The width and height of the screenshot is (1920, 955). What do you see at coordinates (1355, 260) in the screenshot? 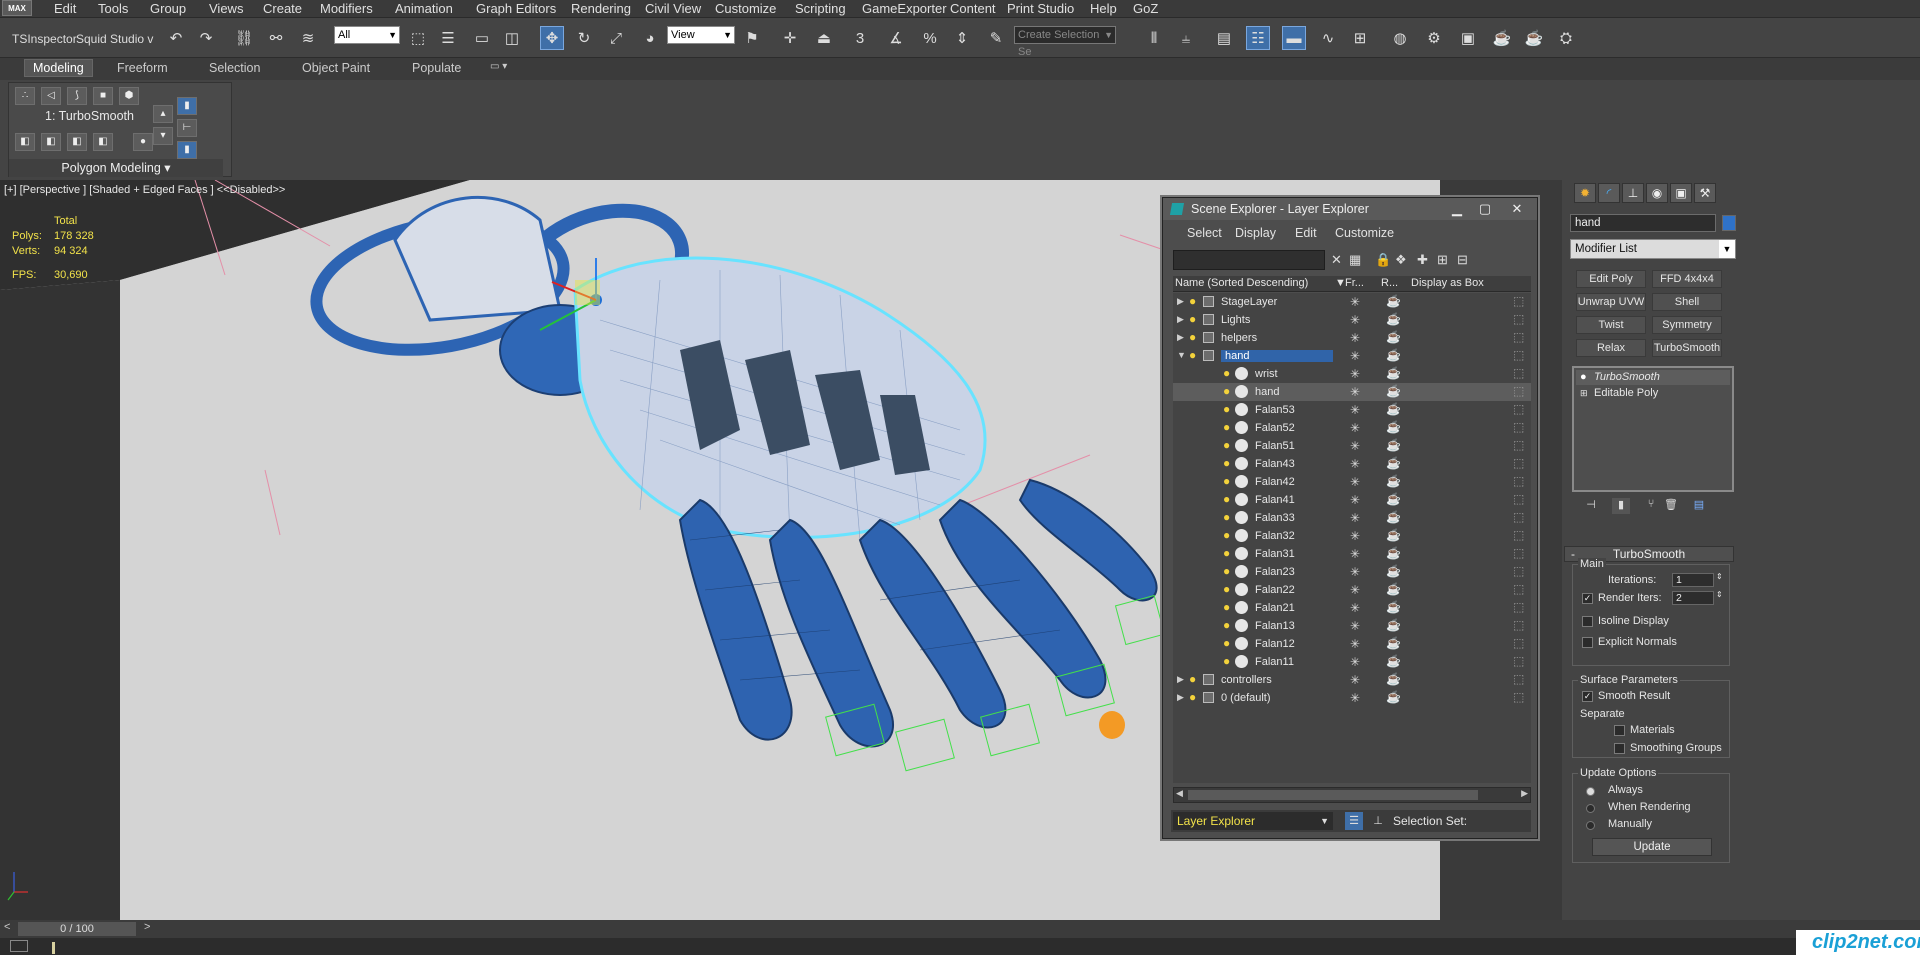
I see `filter-icon: ▦` at bounding box center [1355, 260].